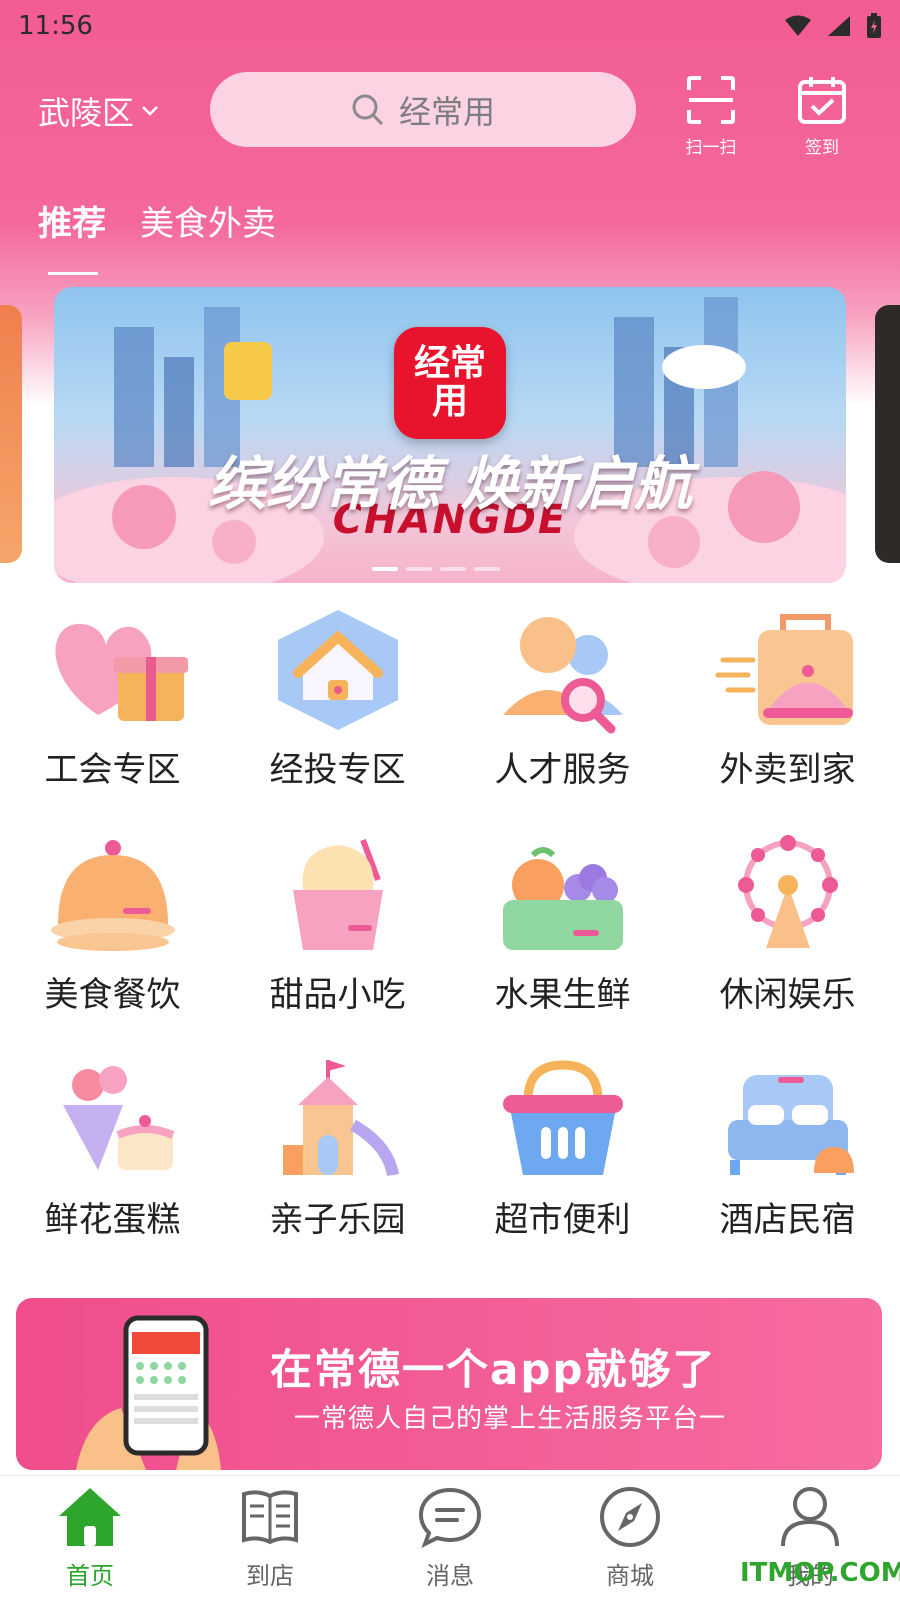 The height and width of the screenshot is (1601, 900). I want to click on home-icon, so click(90, 1517).